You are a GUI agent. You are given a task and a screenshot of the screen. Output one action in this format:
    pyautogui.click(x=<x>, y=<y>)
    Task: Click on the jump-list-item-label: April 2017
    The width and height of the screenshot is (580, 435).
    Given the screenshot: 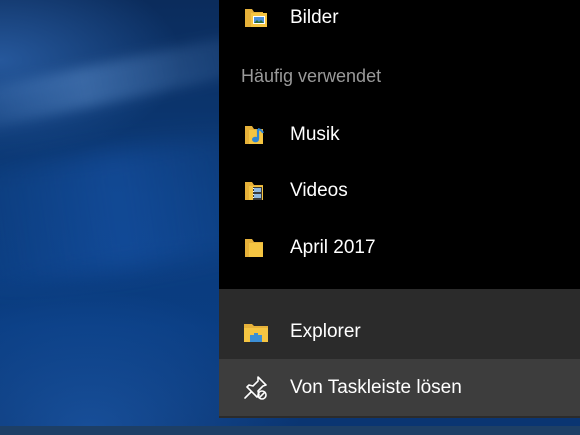 What is the action you would take?
    pyautogui.click(x=333, y=247)
    